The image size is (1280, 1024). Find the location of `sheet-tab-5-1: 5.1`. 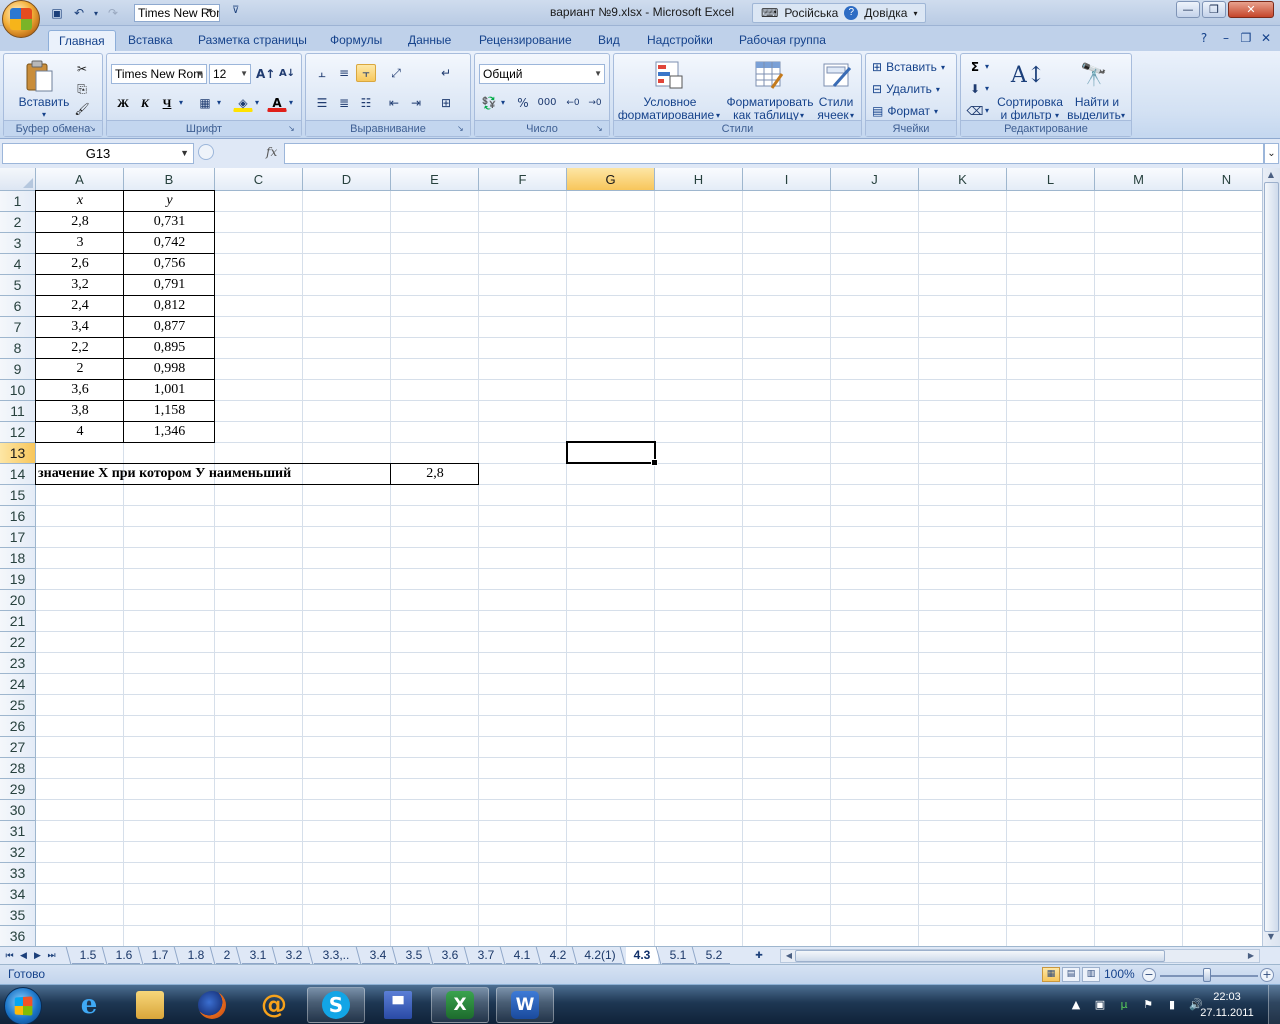

sheet-tab-5-1: 5.1 is located at coordinates (678, 955).